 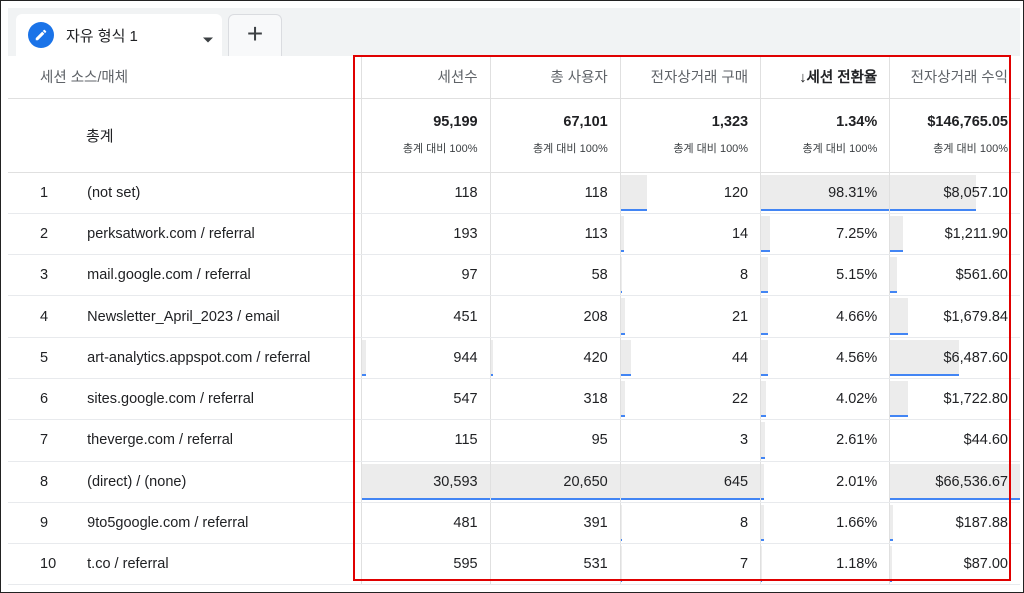 I want to click on row-source: art-analytics.appspot.com / referral, so click(x=219, y=358).